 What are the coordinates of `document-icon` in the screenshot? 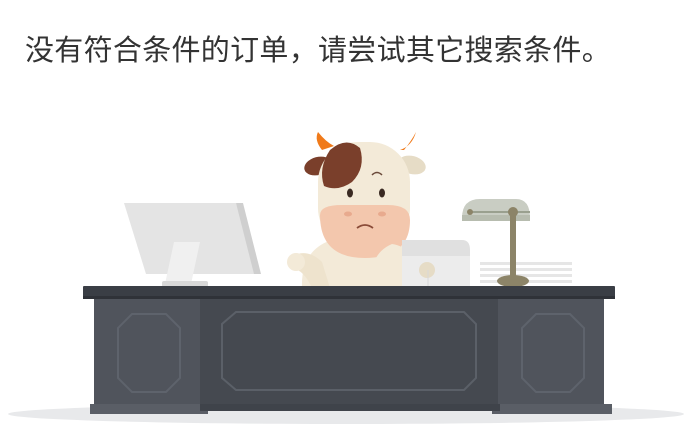 It's located at (436, 263).